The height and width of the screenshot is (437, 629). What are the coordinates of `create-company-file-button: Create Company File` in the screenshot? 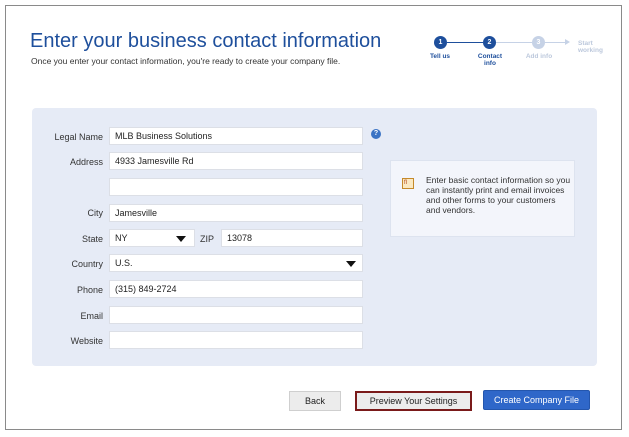 It's located at (536, 400).